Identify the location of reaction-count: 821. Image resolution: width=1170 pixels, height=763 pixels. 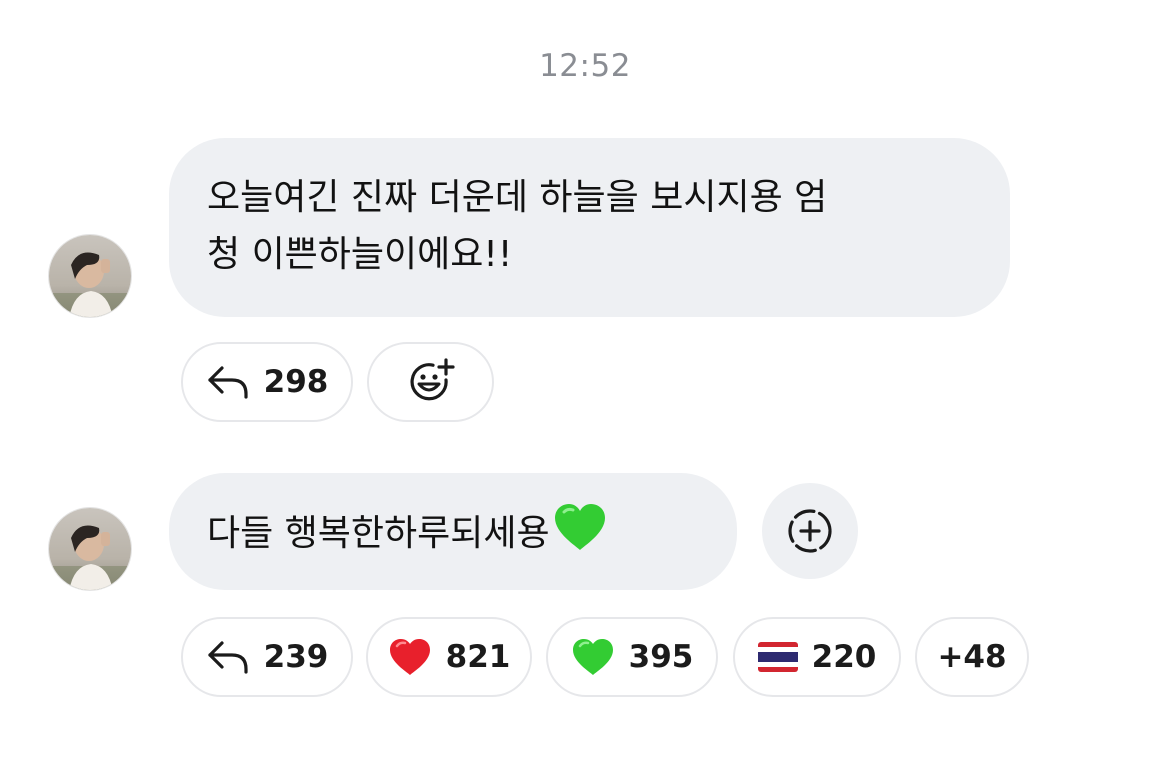
(478, 656).